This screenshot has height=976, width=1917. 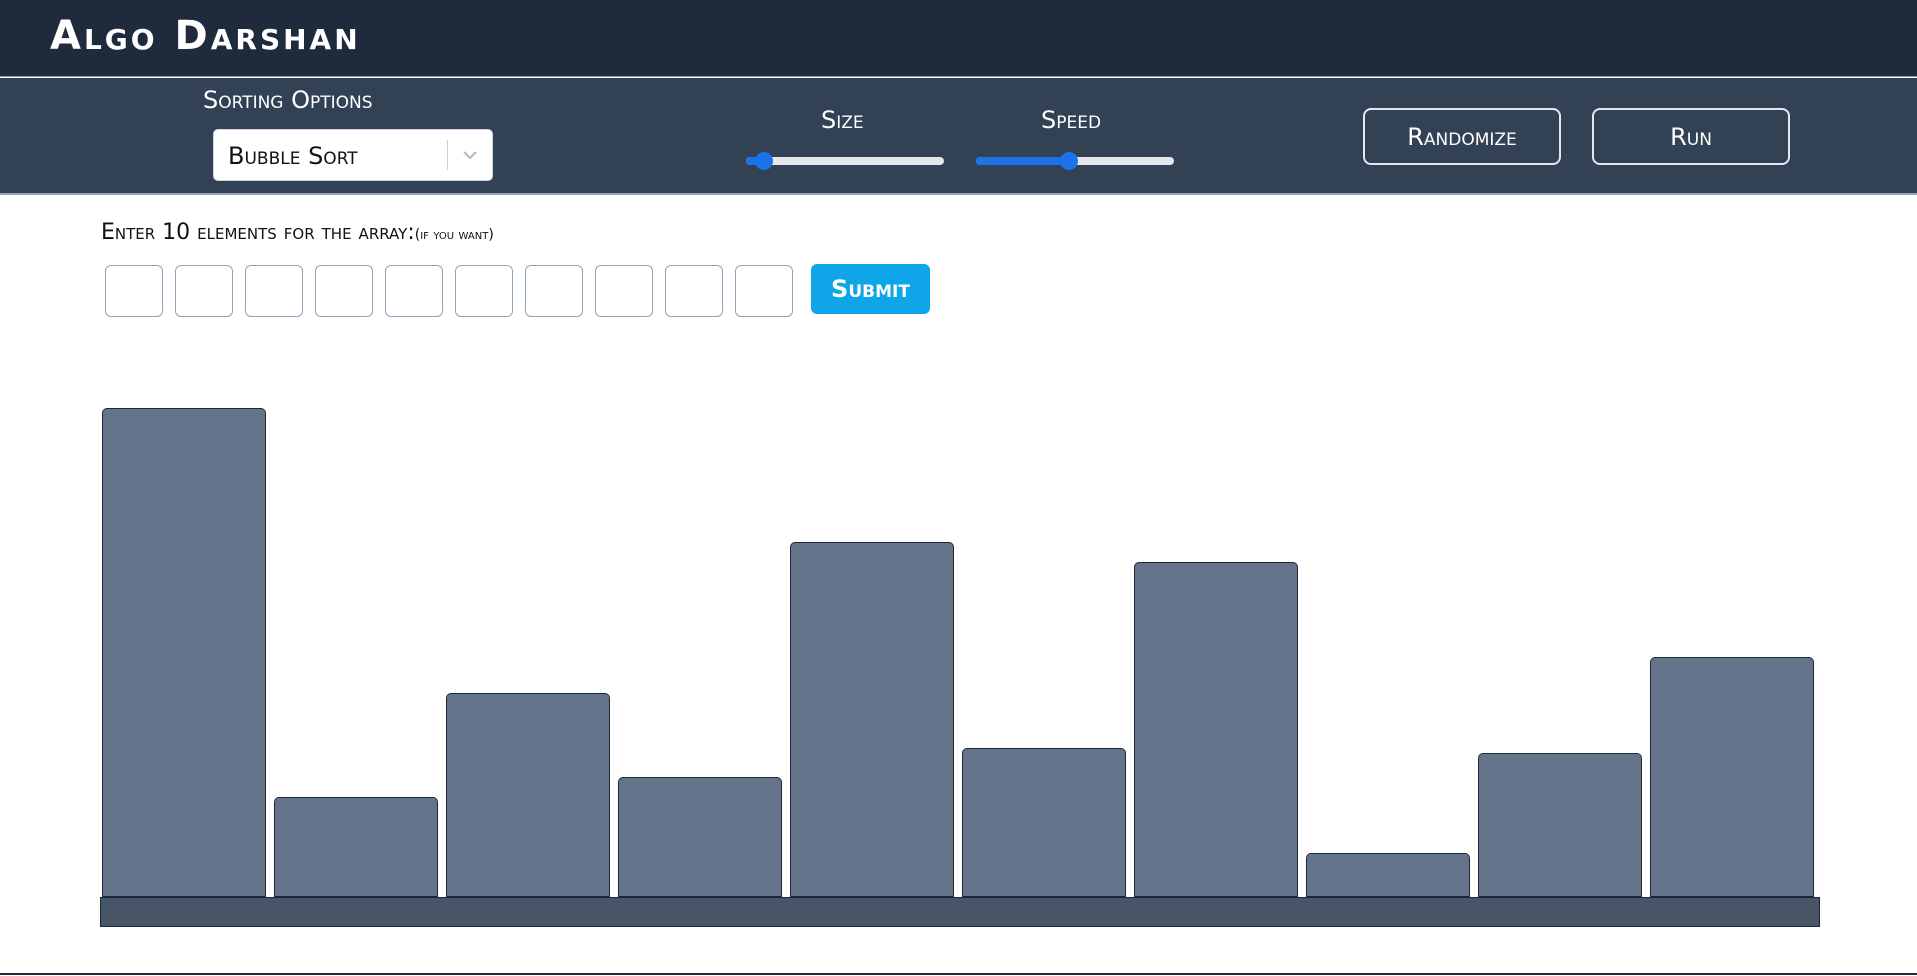 I want to click on randomize-button: Randomize, so click(x=1462, y=136).